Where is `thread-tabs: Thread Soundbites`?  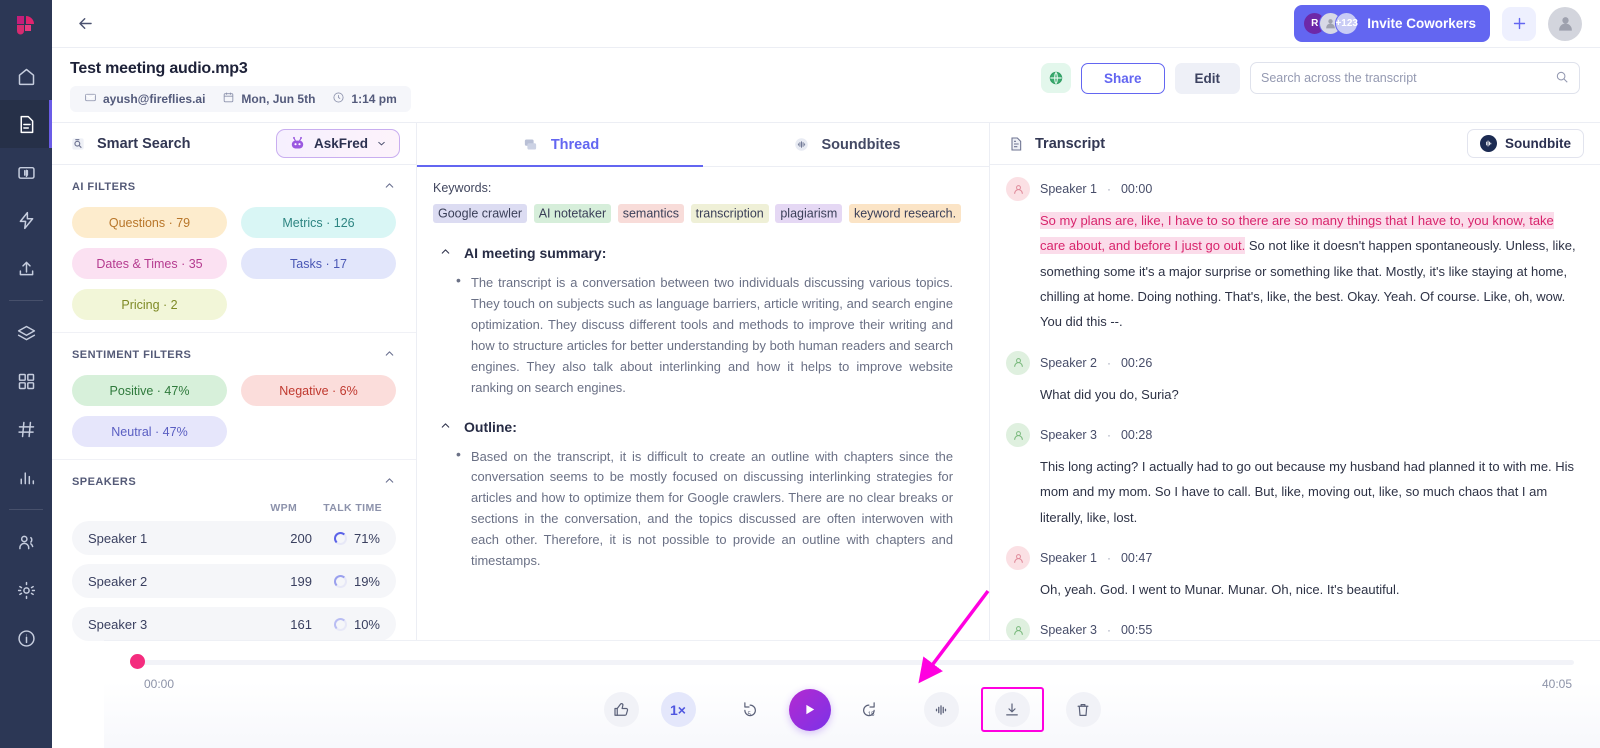
thread-tabs: Thread Soundbites is located at coordinates (703, 145).